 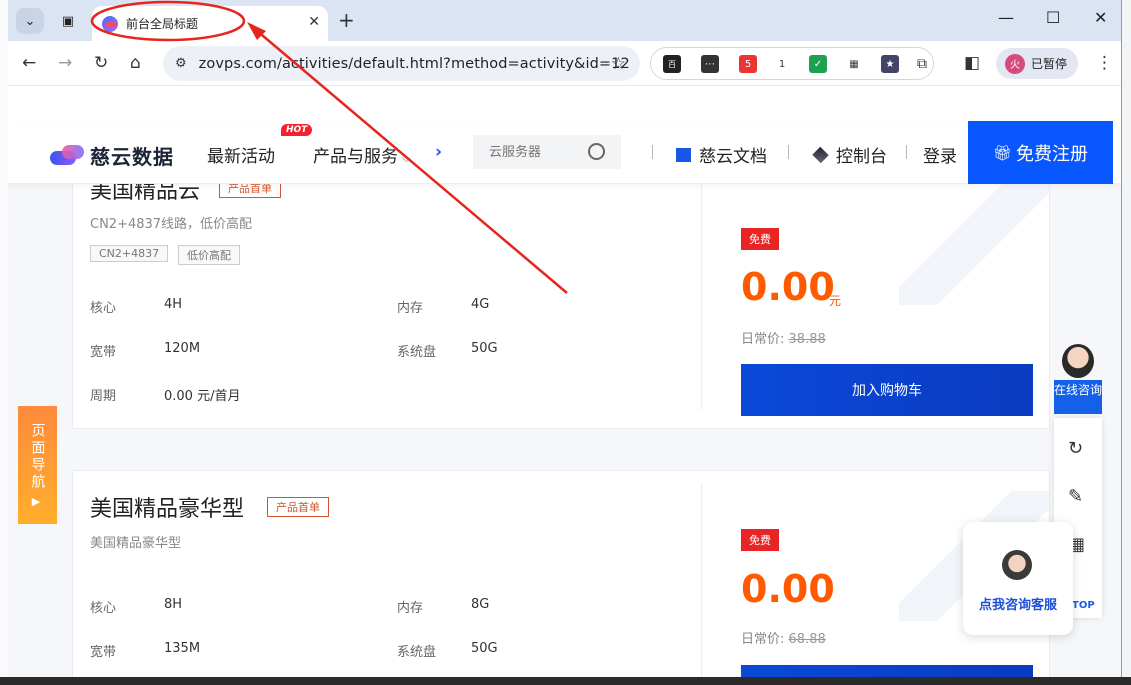 What do you see at coordinates (672, 64) in the screenshot?
I see `baidu-extension-icon: 百` at bounding box center [672, 64].